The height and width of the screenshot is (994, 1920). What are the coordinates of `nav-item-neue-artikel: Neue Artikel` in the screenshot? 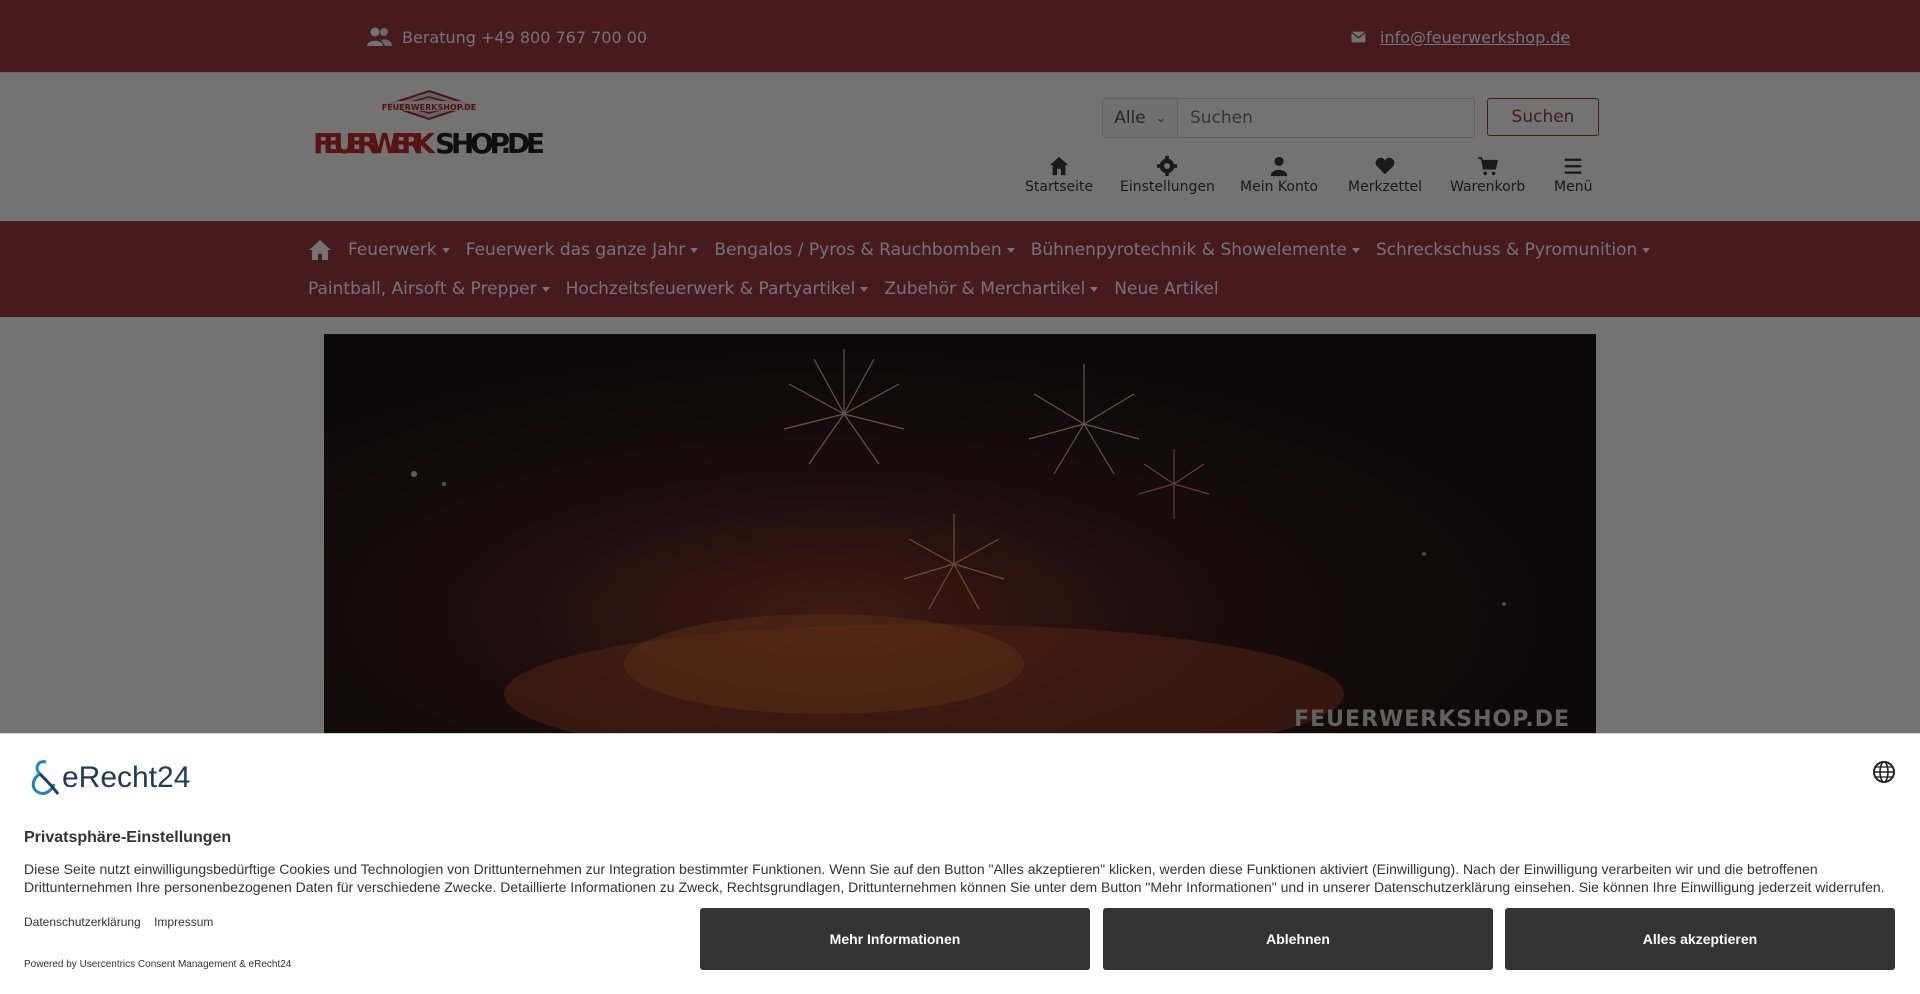 It's located at (1166, 289).